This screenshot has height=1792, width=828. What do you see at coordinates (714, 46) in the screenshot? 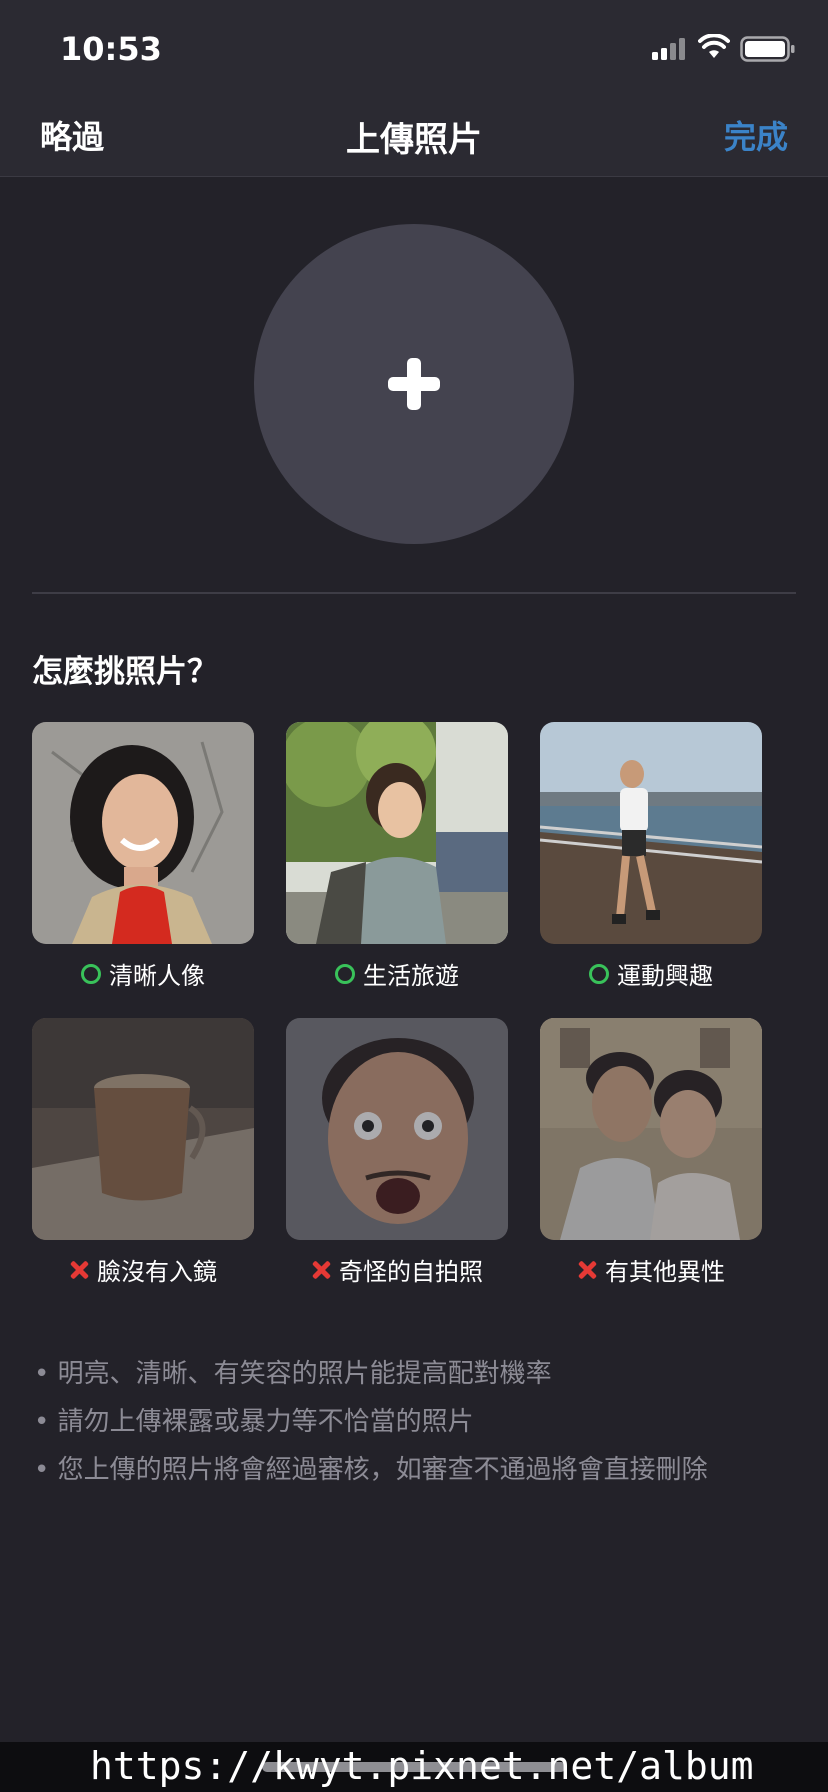
I see `wifi-icon` at bounding box center [714, 46].